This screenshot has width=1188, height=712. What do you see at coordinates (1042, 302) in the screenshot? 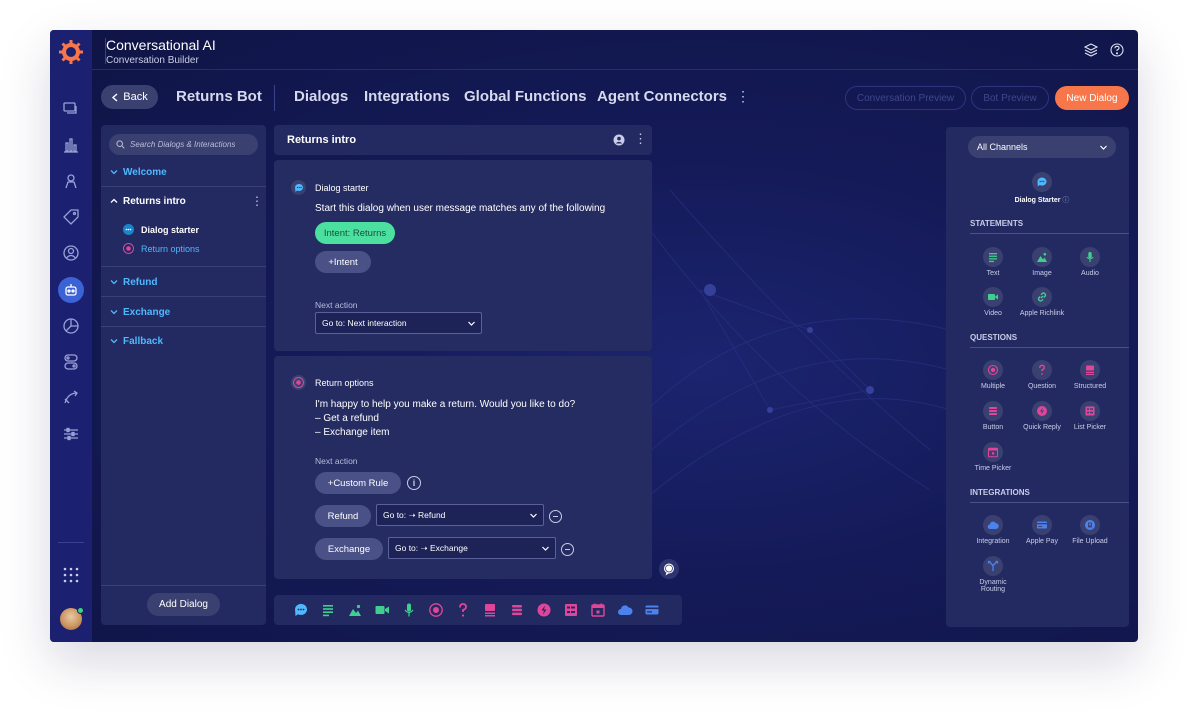
I see `tile-apple-richlink: Apple Richlink` at bounding box center [1042, 302].